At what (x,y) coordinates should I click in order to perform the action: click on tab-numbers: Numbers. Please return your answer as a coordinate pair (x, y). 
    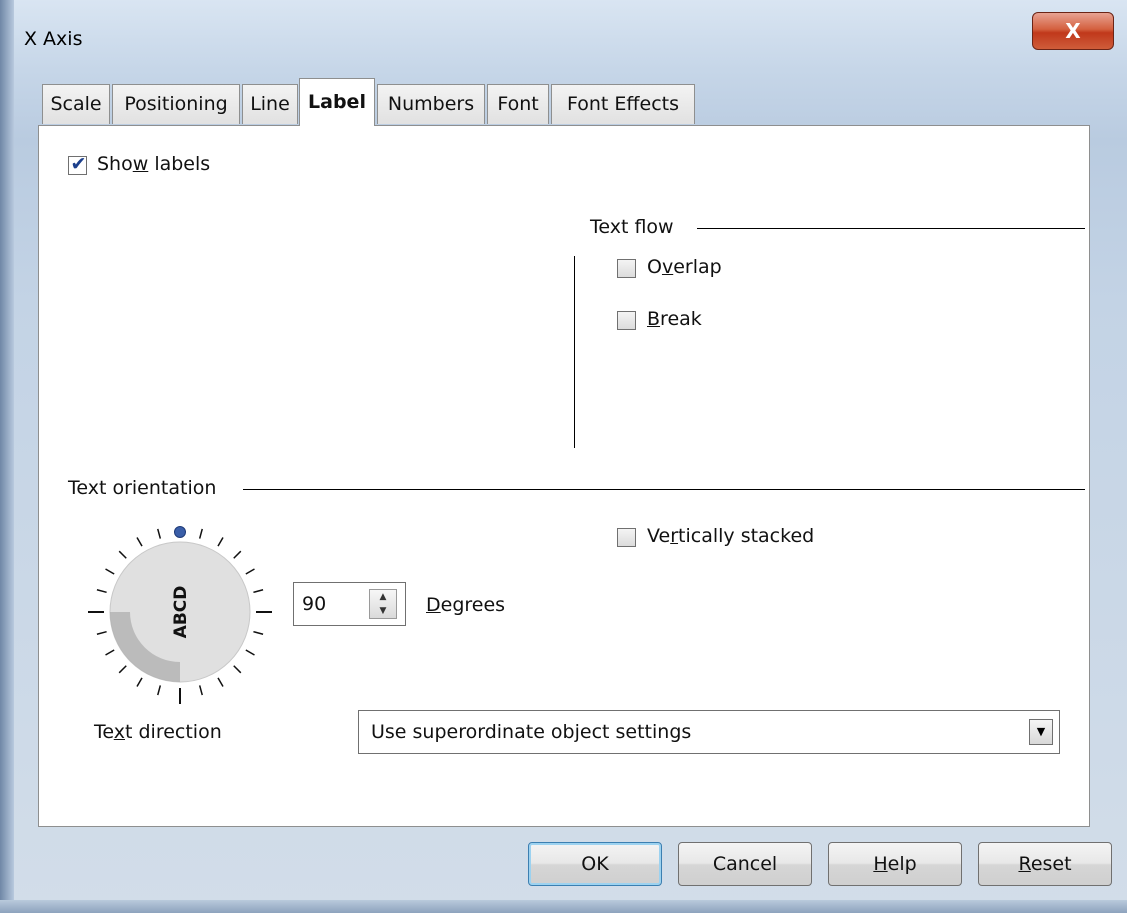
    Looking at the image, I should click on (431, 104).